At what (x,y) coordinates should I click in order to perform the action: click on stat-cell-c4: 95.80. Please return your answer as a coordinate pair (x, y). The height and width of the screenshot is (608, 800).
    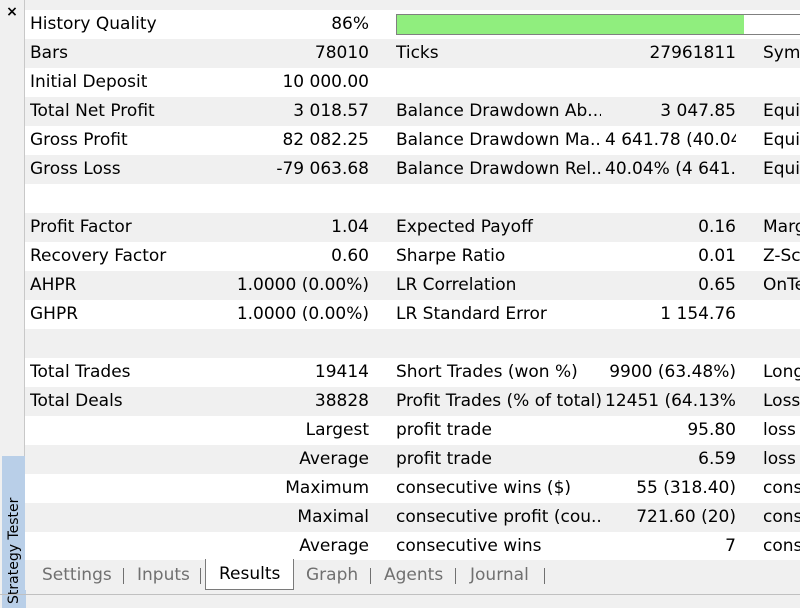
    Looking at the image, I should click on (711, 430).